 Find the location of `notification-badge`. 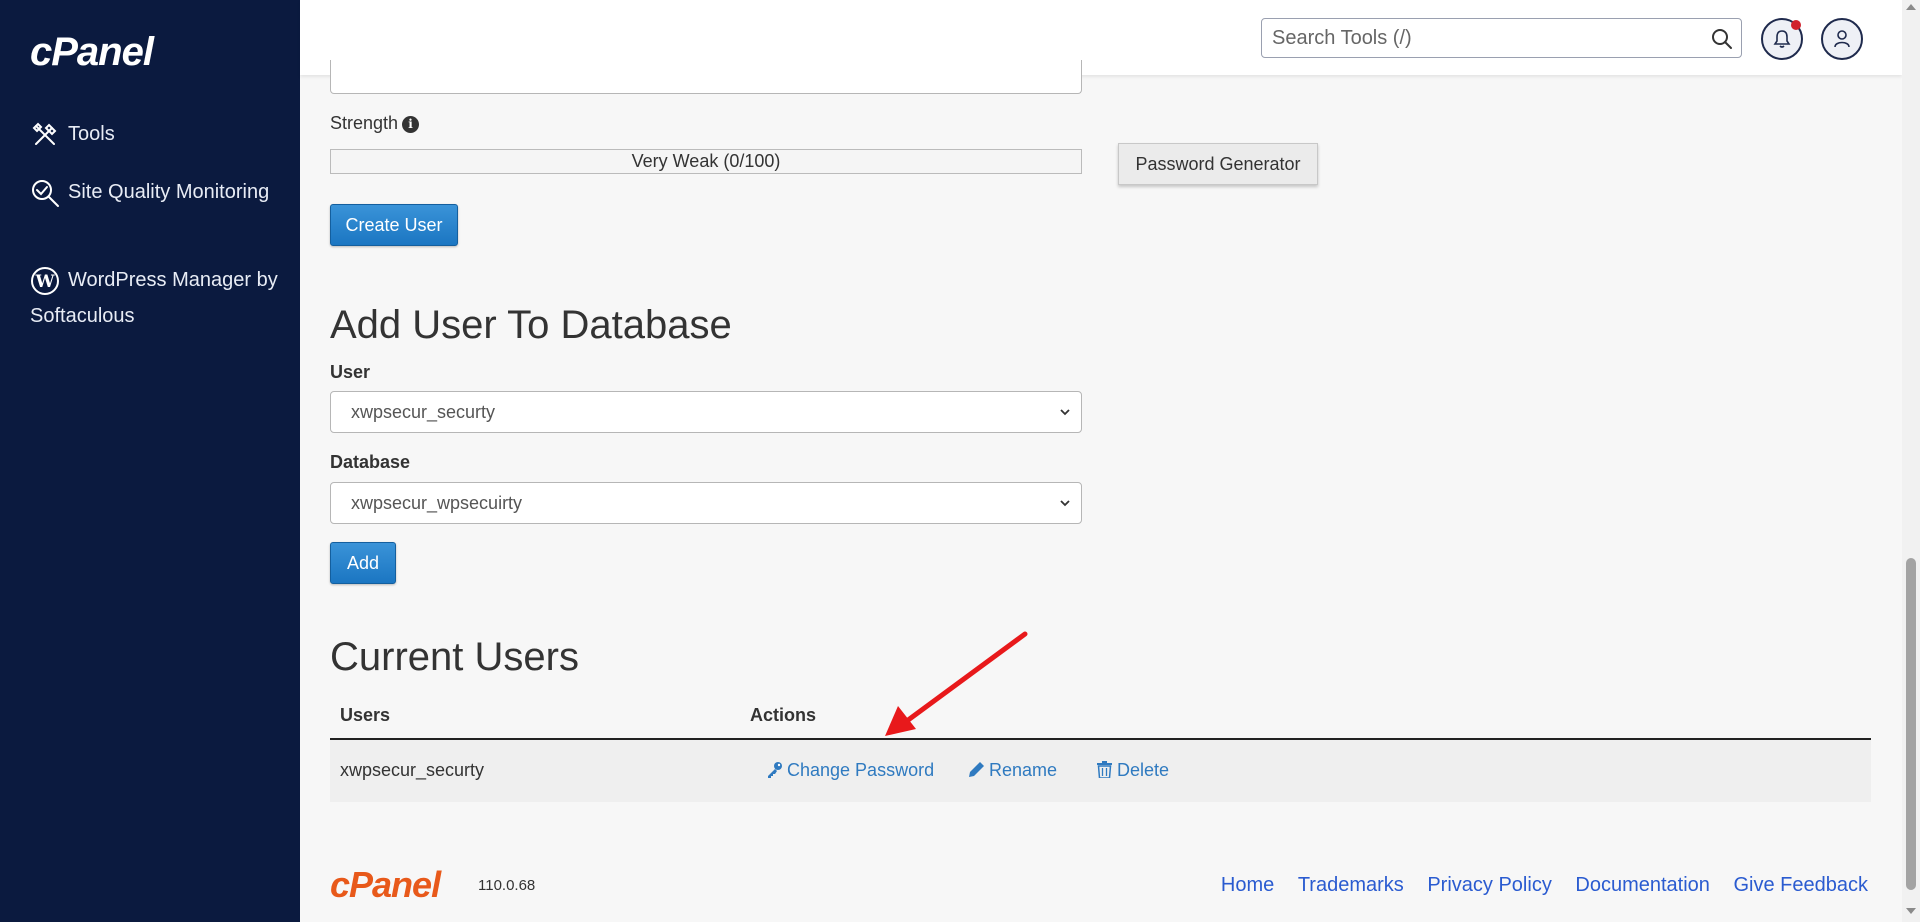

notification-badge is located at coordinates (1796, 25).